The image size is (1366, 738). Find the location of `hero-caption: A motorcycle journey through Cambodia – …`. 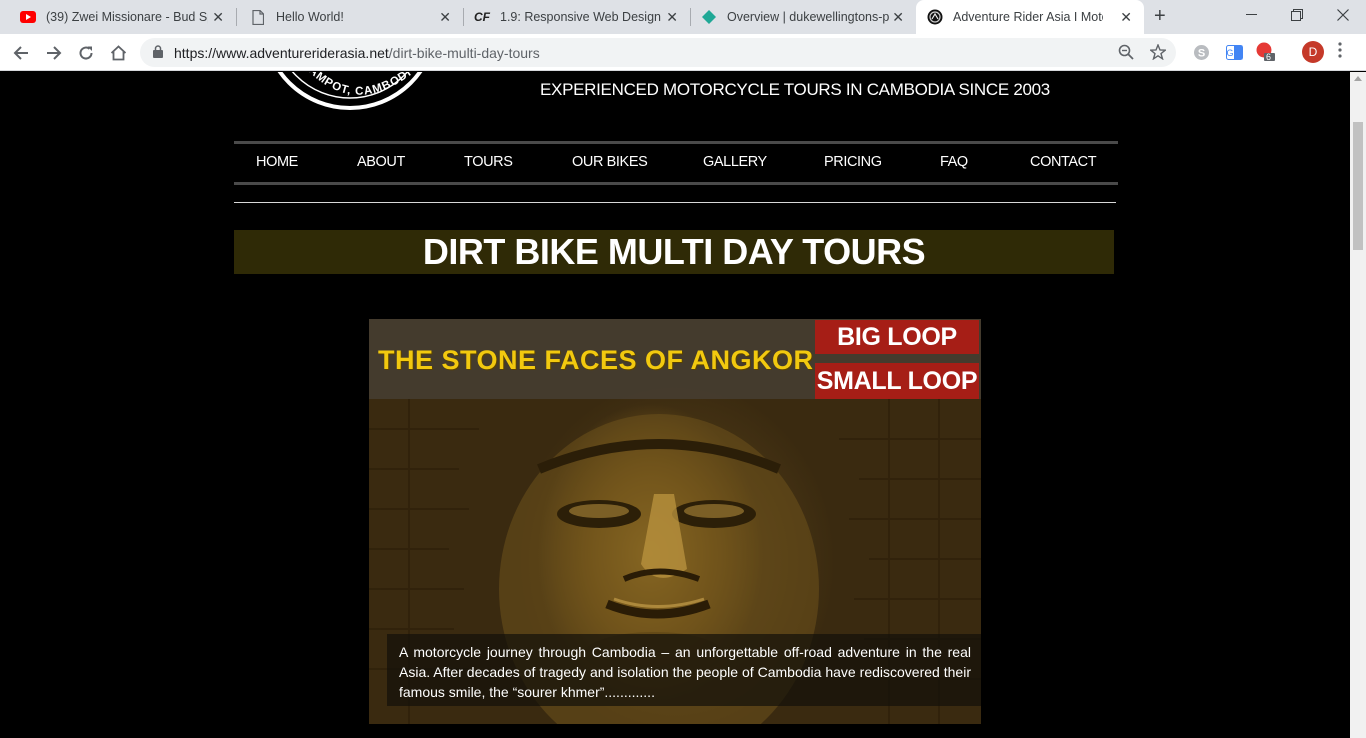

hero-caption: A motorcycle journey through Cambodia – … is located at coordinates (685, 672).